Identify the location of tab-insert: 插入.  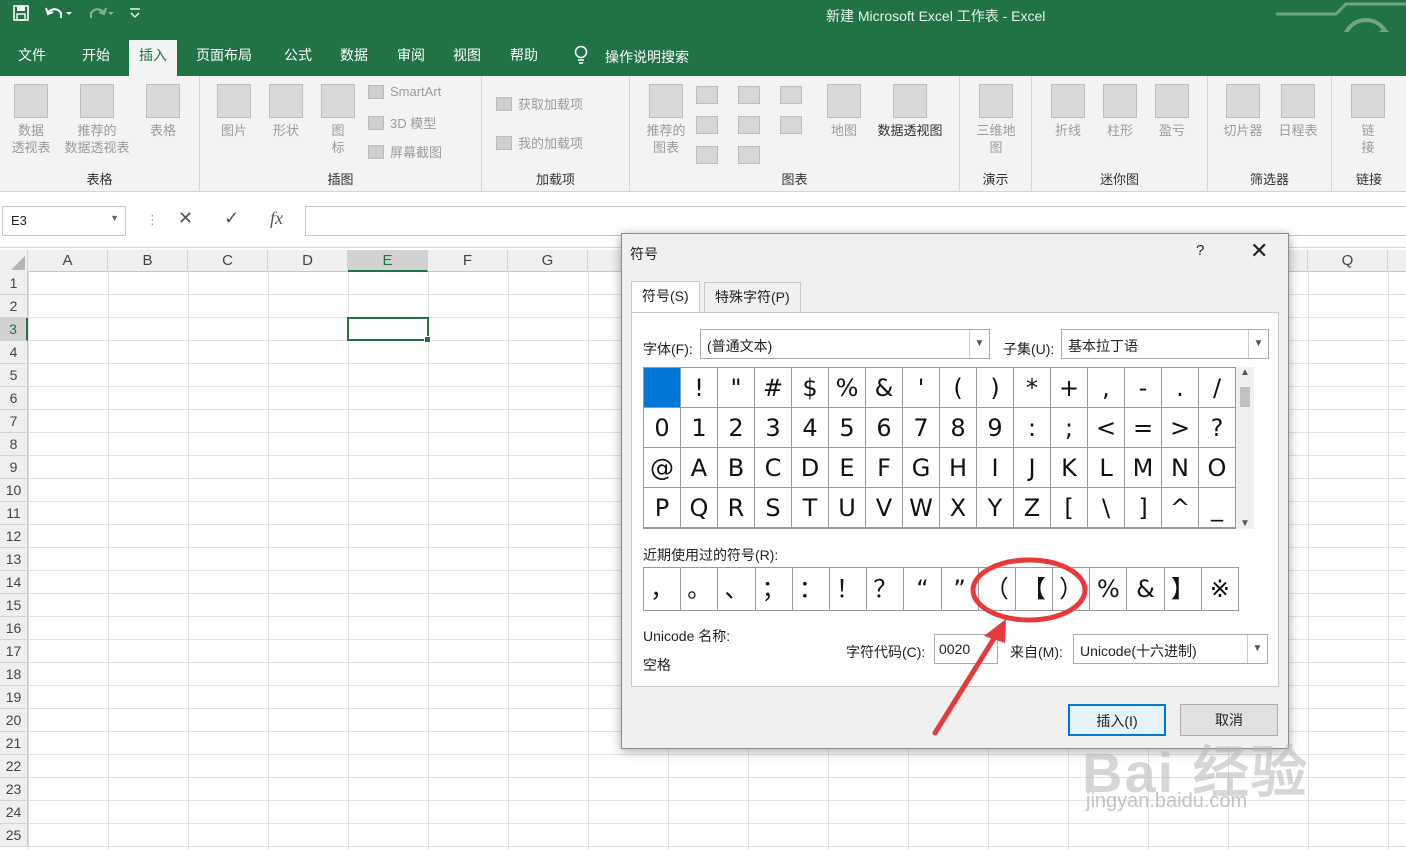
(153, 58).